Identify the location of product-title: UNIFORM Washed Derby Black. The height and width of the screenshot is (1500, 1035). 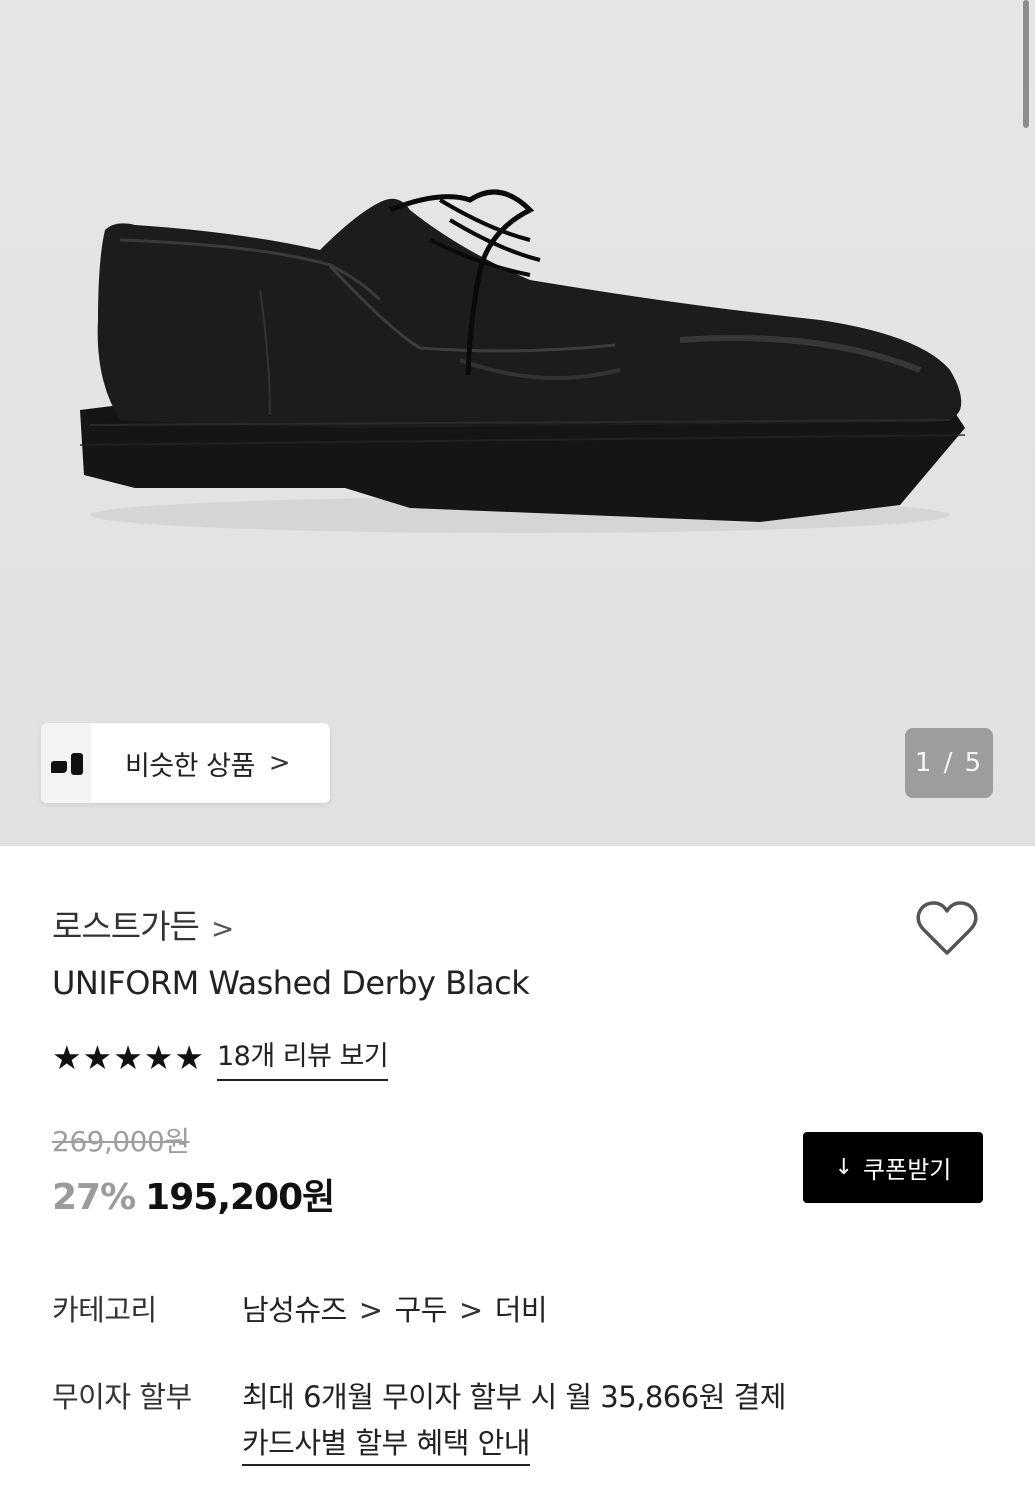
(291, 983).